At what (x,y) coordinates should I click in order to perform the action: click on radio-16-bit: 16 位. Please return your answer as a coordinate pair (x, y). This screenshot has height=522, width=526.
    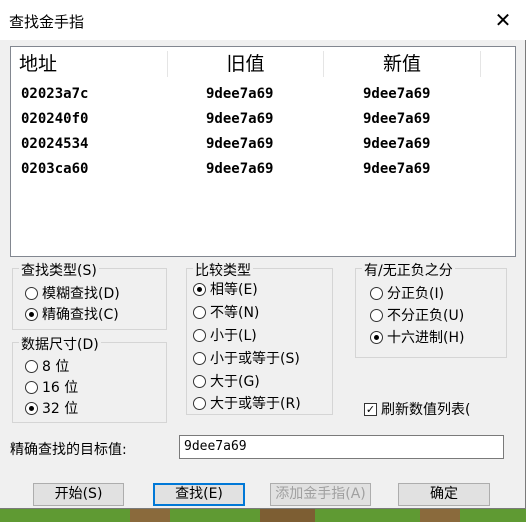
    Looking at the image, I should click on (51, 387).